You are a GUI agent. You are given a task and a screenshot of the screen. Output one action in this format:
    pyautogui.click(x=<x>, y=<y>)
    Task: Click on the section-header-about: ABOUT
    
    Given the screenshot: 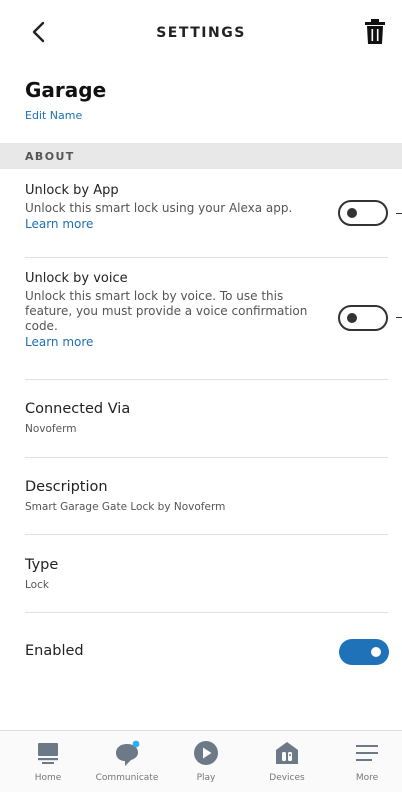 What is the action you would take?
    pyautogui.click(x=201, y=156)
    